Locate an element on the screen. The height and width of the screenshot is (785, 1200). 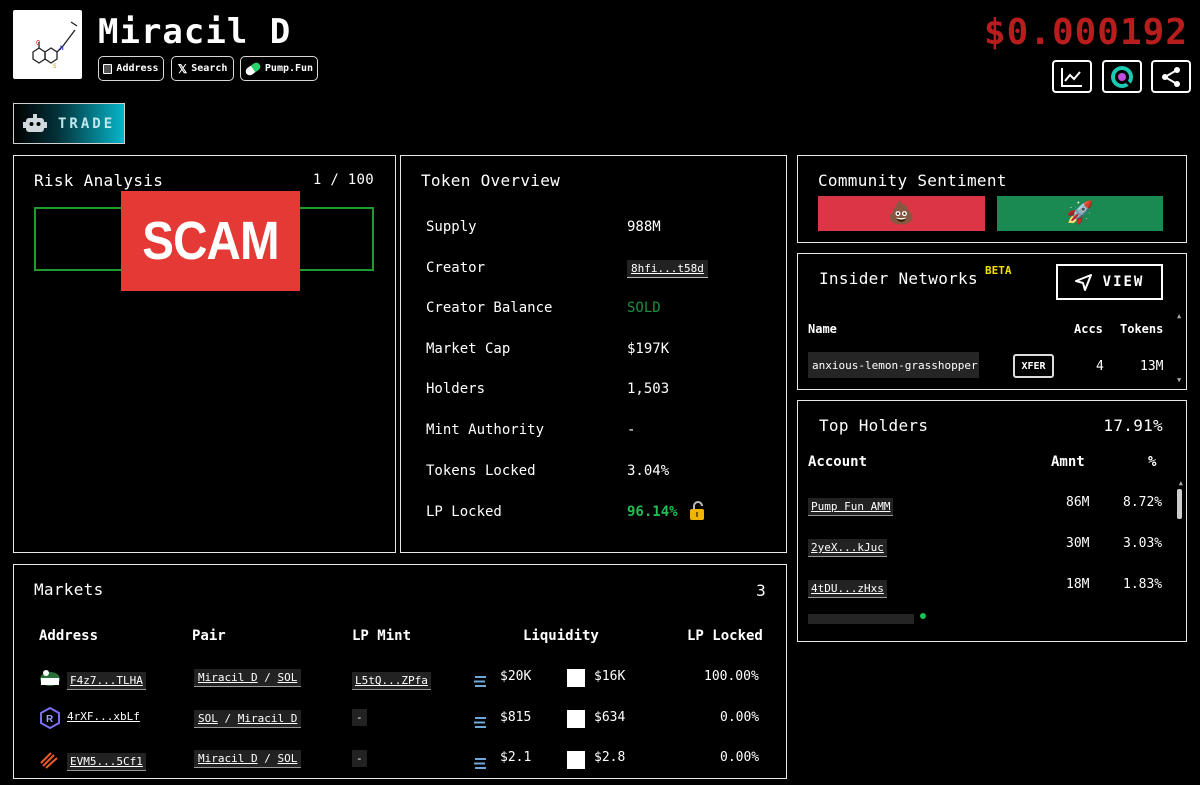
holders-header-account: Account is located at coordinates (838, 462).